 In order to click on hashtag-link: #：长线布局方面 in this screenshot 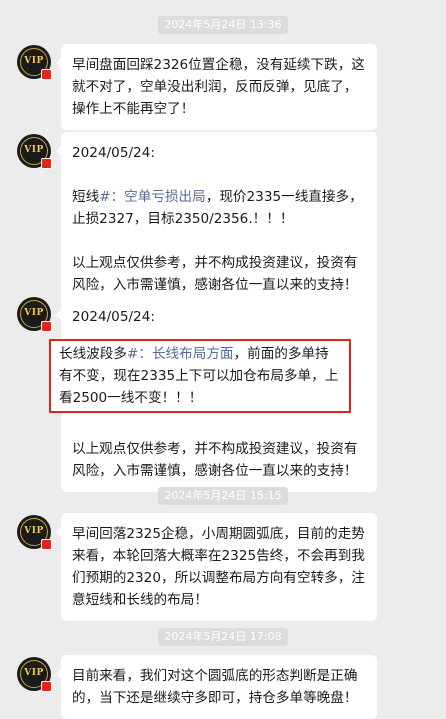, I will do `click(180, 354)`.